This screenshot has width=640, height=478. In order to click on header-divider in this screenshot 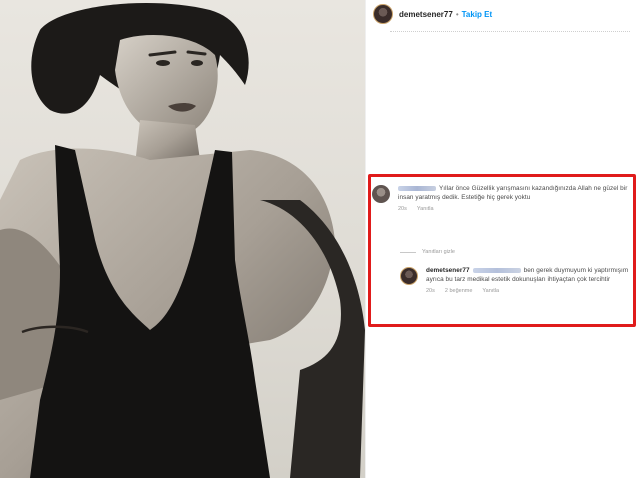, I will do `click(510, 31)`.